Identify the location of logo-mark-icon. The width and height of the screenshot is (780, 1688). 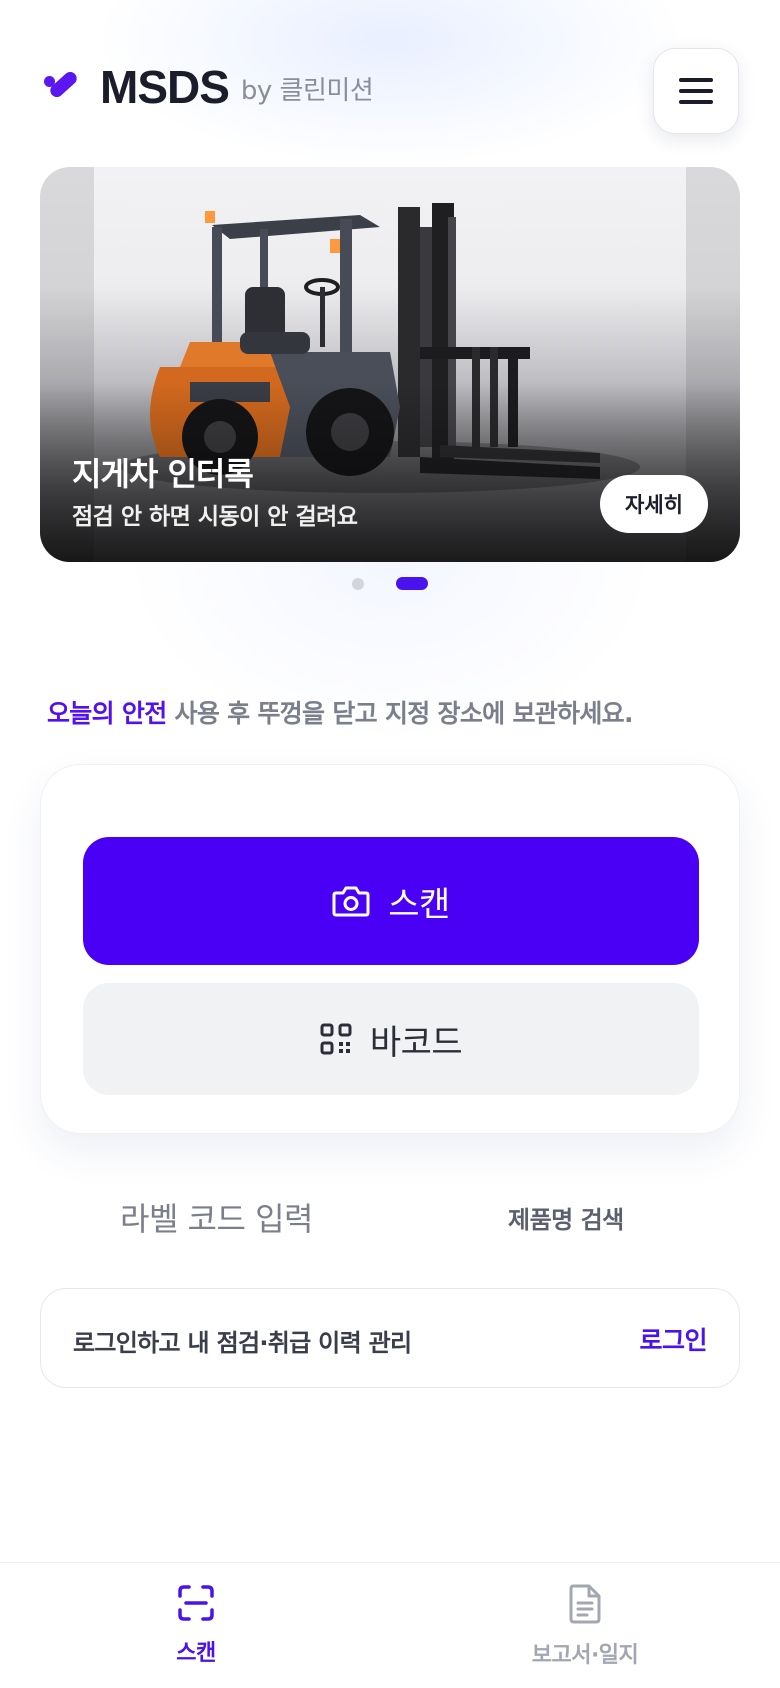
(62, 82).